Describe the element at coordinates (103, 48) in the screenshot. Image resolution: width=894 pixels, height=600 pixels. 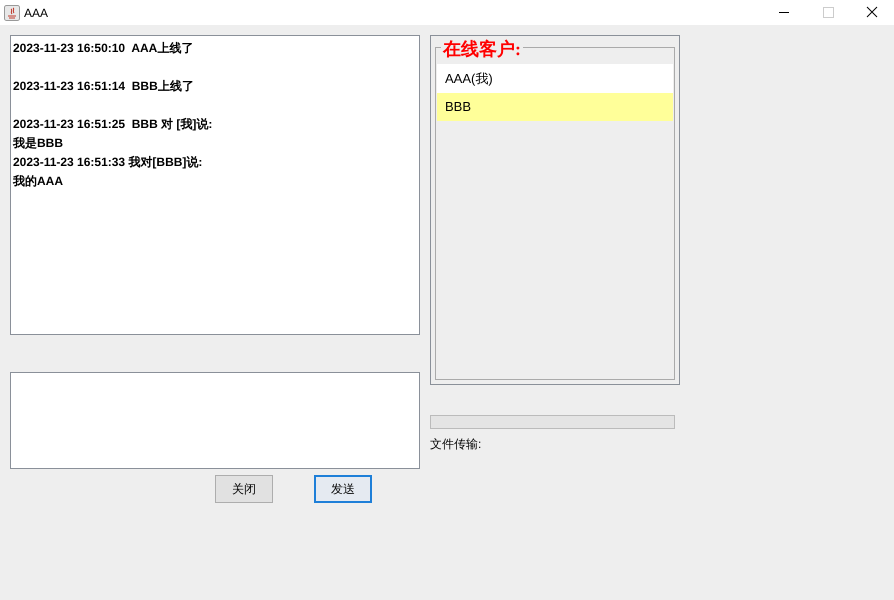
I see `chat-line: 2023-11-23 16:50:10 AAA上线了` at that location.